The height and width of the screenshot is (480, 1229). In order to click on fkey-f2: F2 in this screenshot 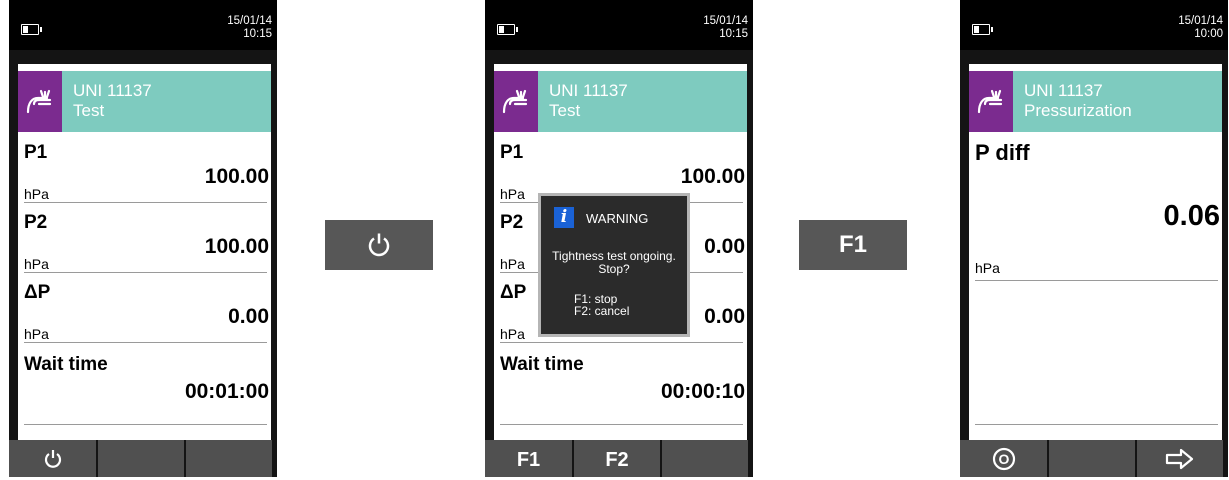, I will do `click(617, 458)`.